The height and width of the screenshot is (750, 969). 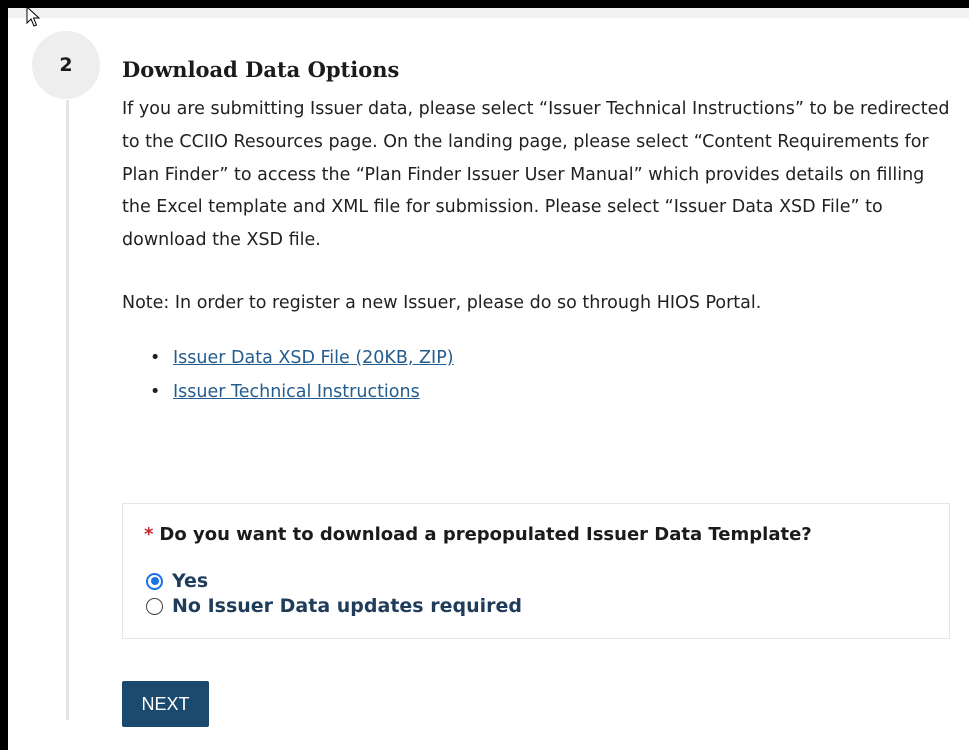 I want to click on radio-option-yes: Yes, so click(x=177, y=581).